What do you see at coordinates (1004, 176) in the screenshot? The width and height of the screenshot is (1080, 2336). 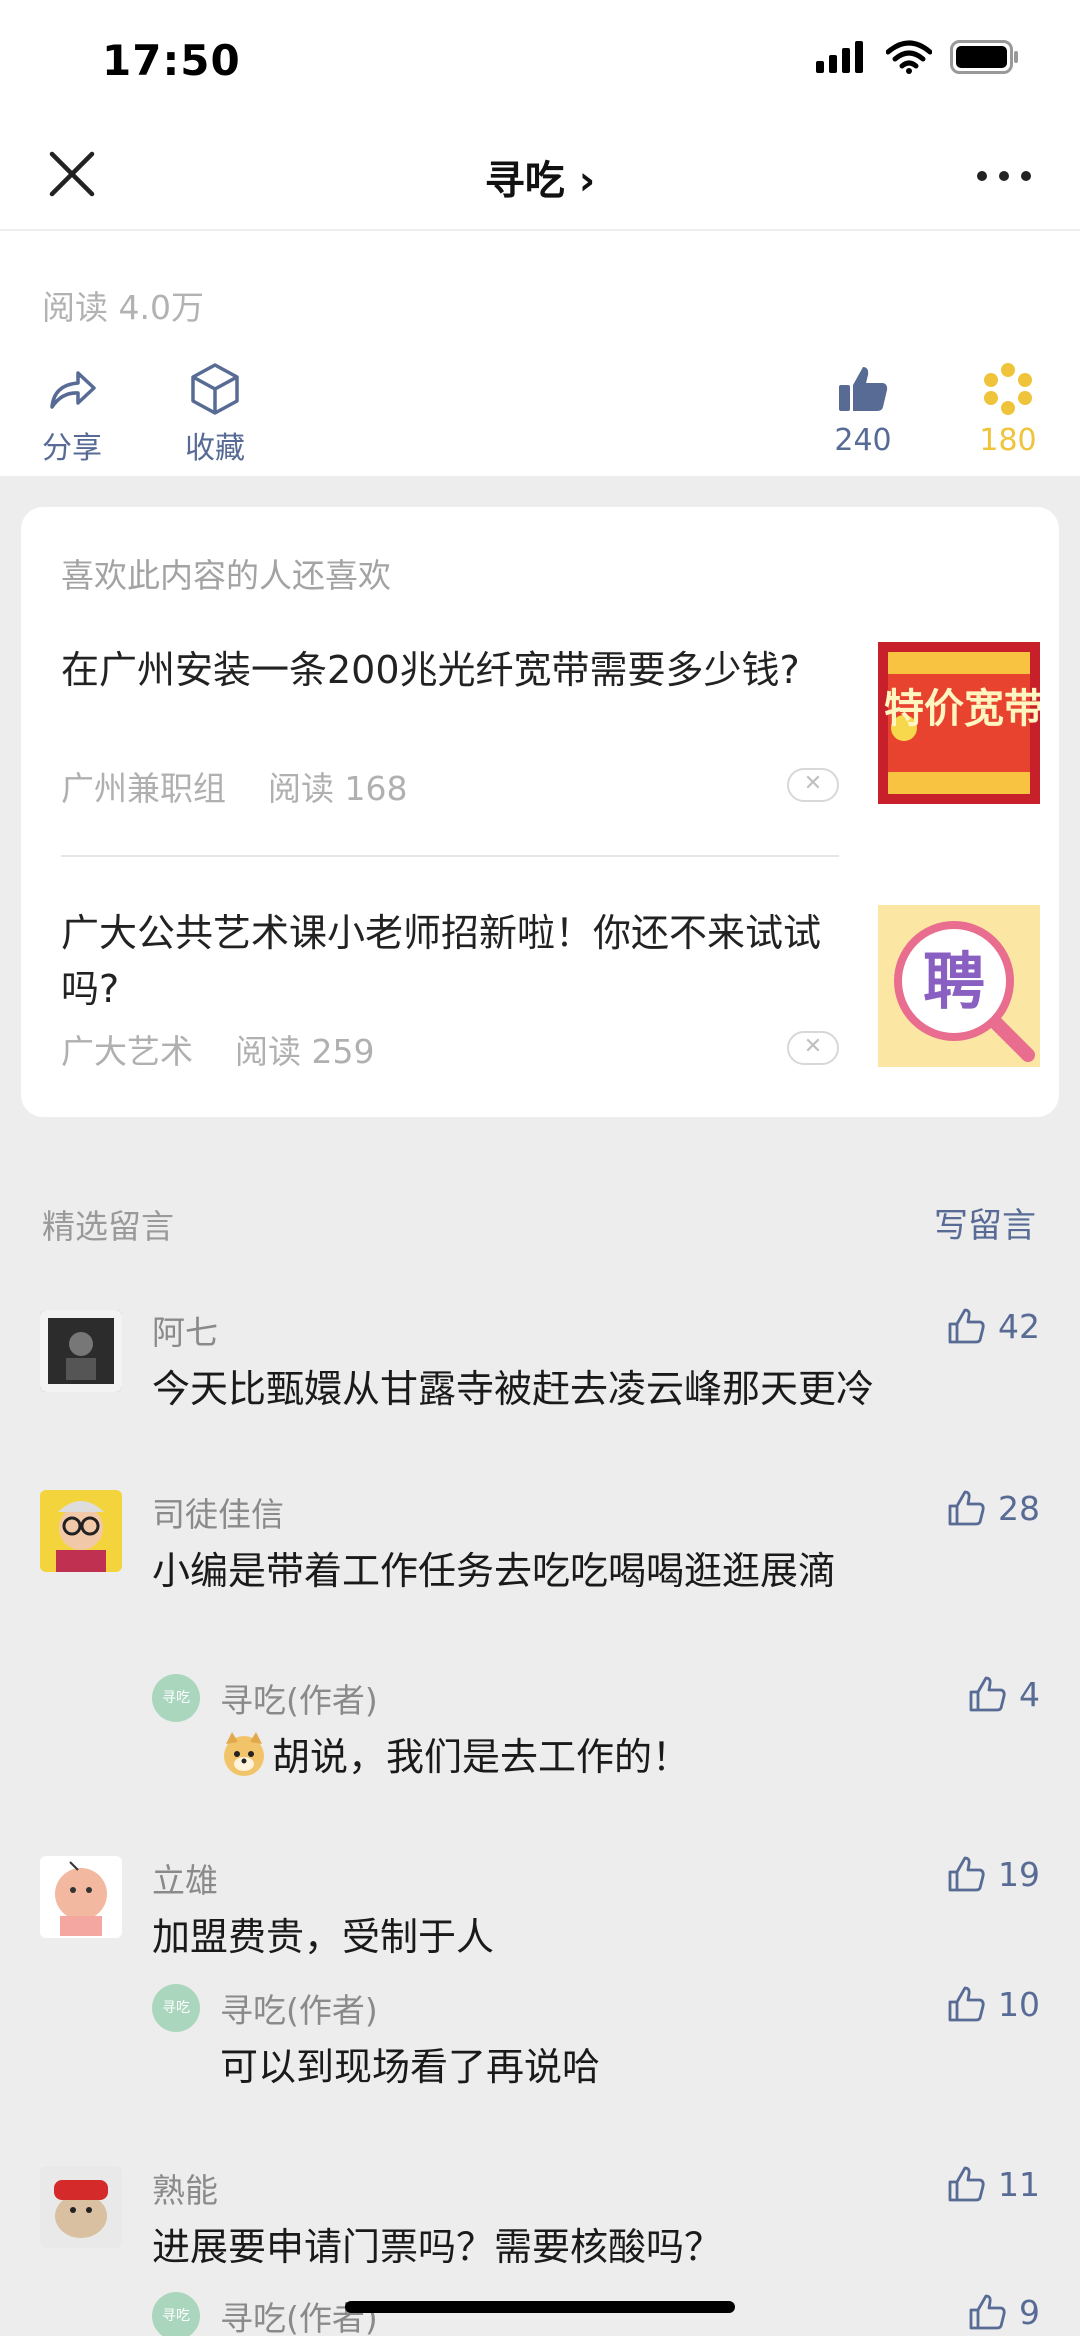 I see `more-icon` at bounding box center [1004, 176].